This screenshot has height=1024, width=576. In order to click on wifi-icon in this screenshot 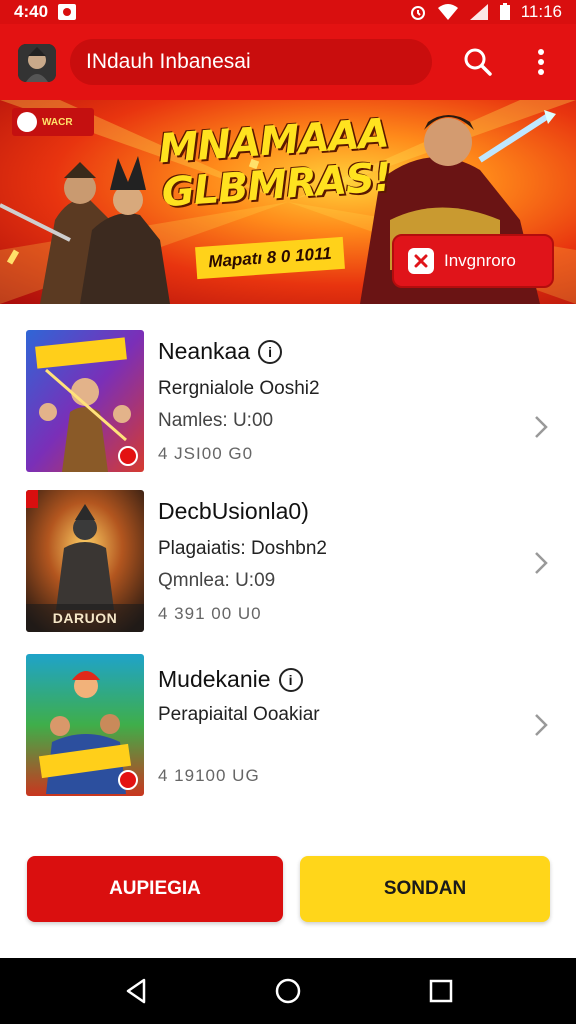, I will do `click(447, 12)`.